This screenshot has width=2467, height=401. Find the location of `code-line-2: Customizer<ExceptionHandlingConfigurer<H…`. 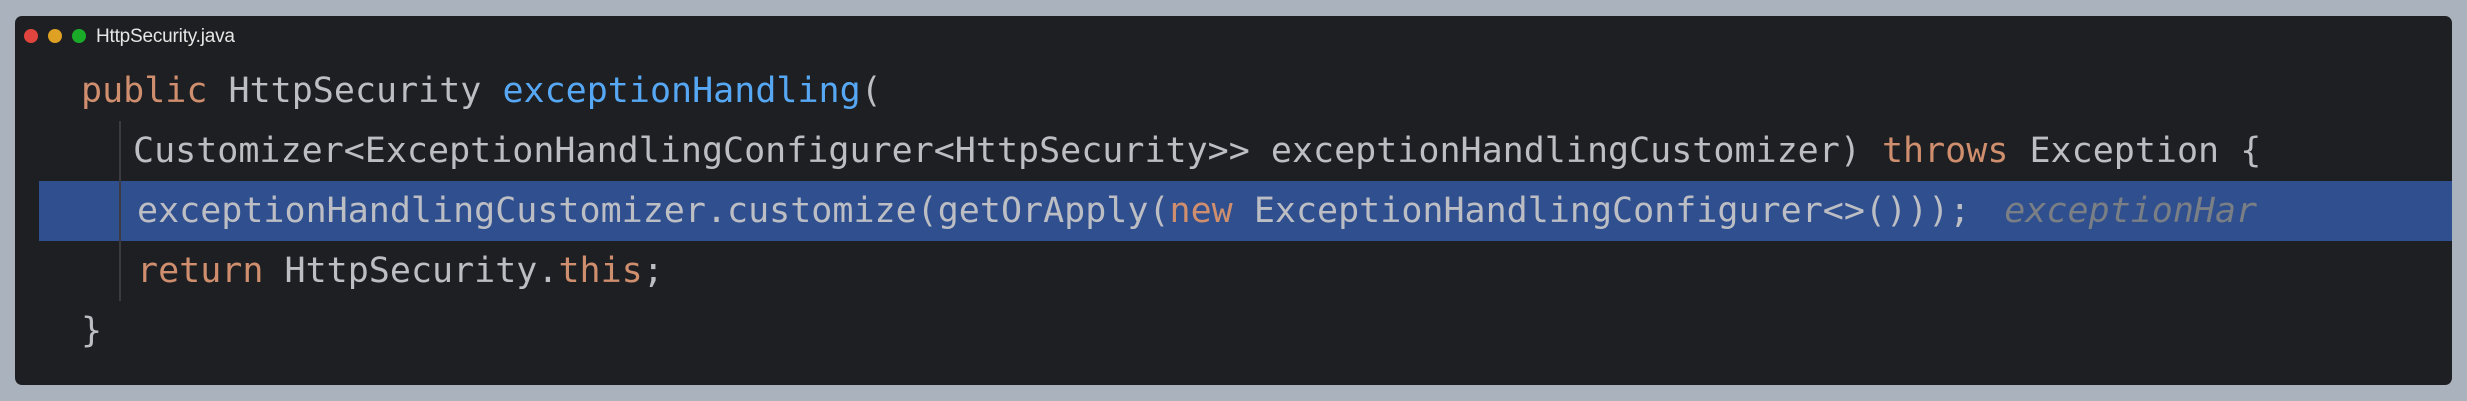

code-line-2: Customizer<ExceptionHandlingConfigurer<H… is located at coordinates (1197, 151).